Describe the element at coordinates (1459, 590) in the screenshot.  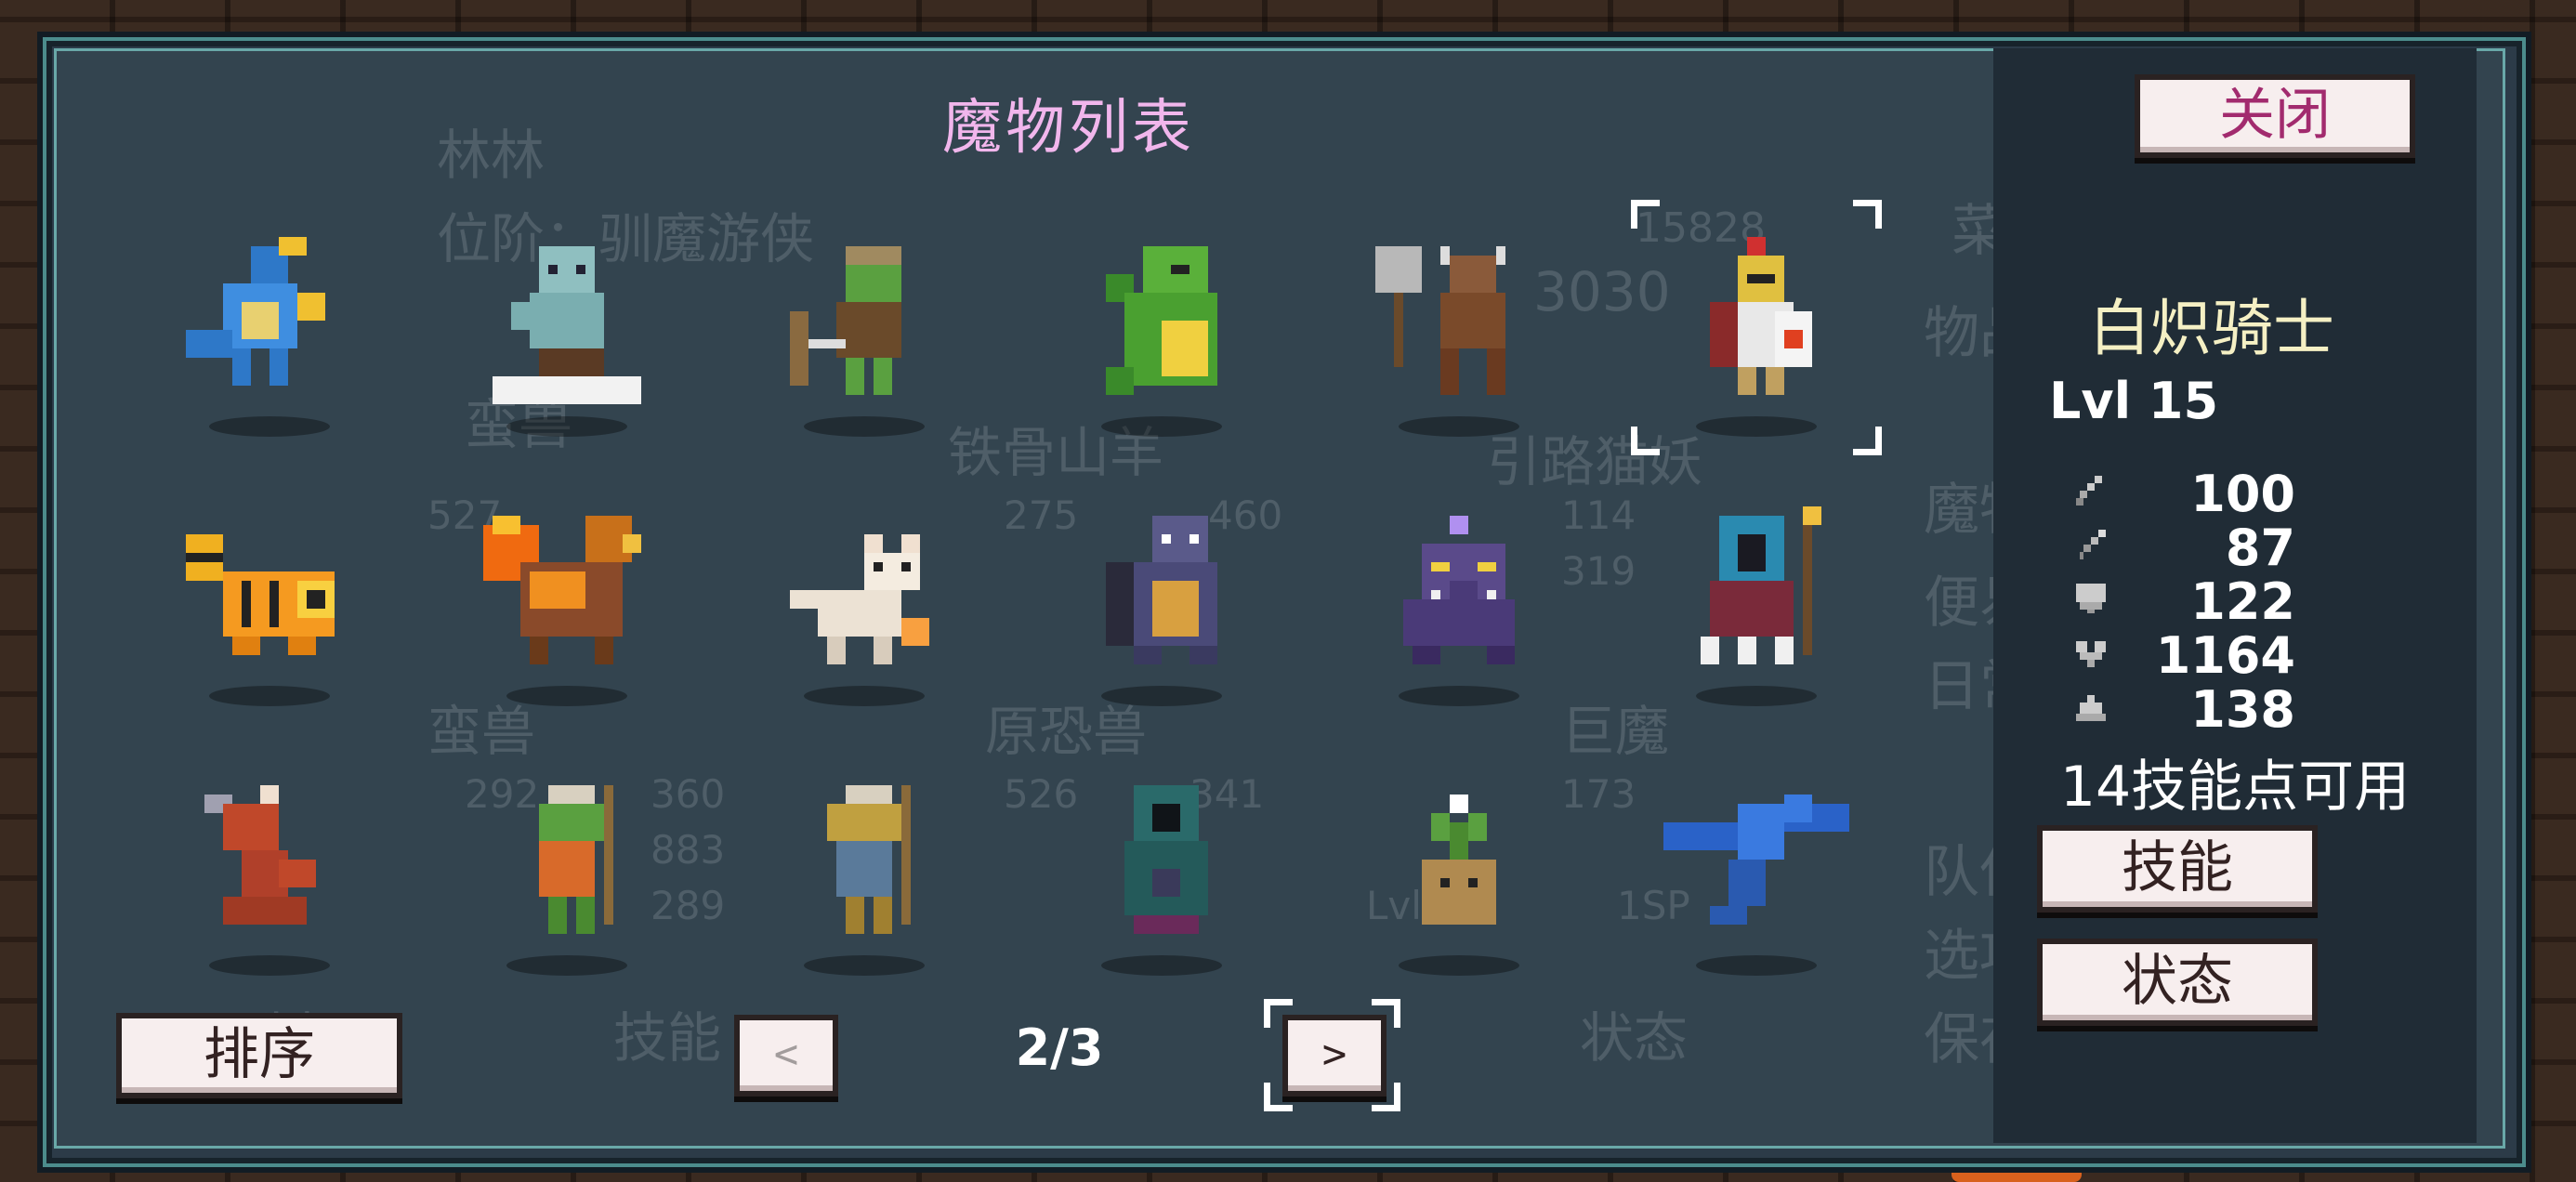
I see `purple-elephant-icon` at that location.